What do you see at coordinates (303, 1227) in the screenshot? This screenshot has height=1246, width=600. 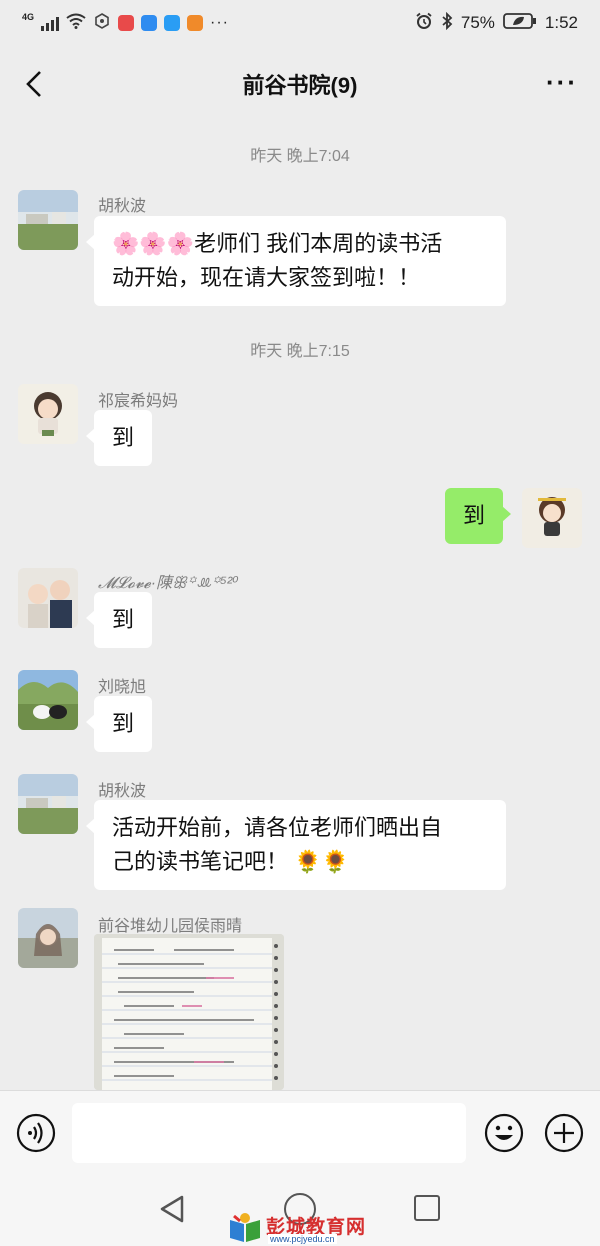 I see `watermark-logo: 彭城教育网 www.pcjyedu.cn` at bounding box center [303, 1227].